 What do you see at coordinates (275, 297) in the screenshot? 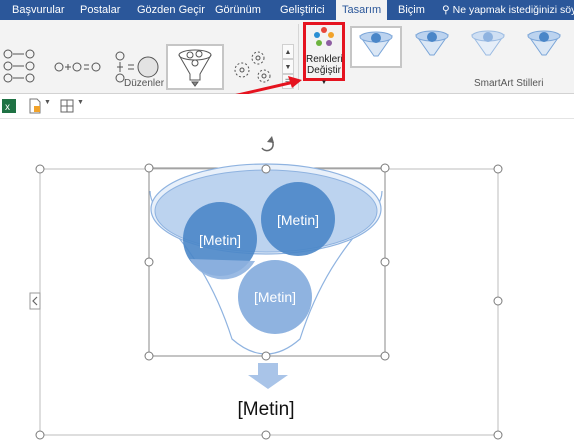
I see `circle-3-text: [Metin]` at bounding box center [275, 297].